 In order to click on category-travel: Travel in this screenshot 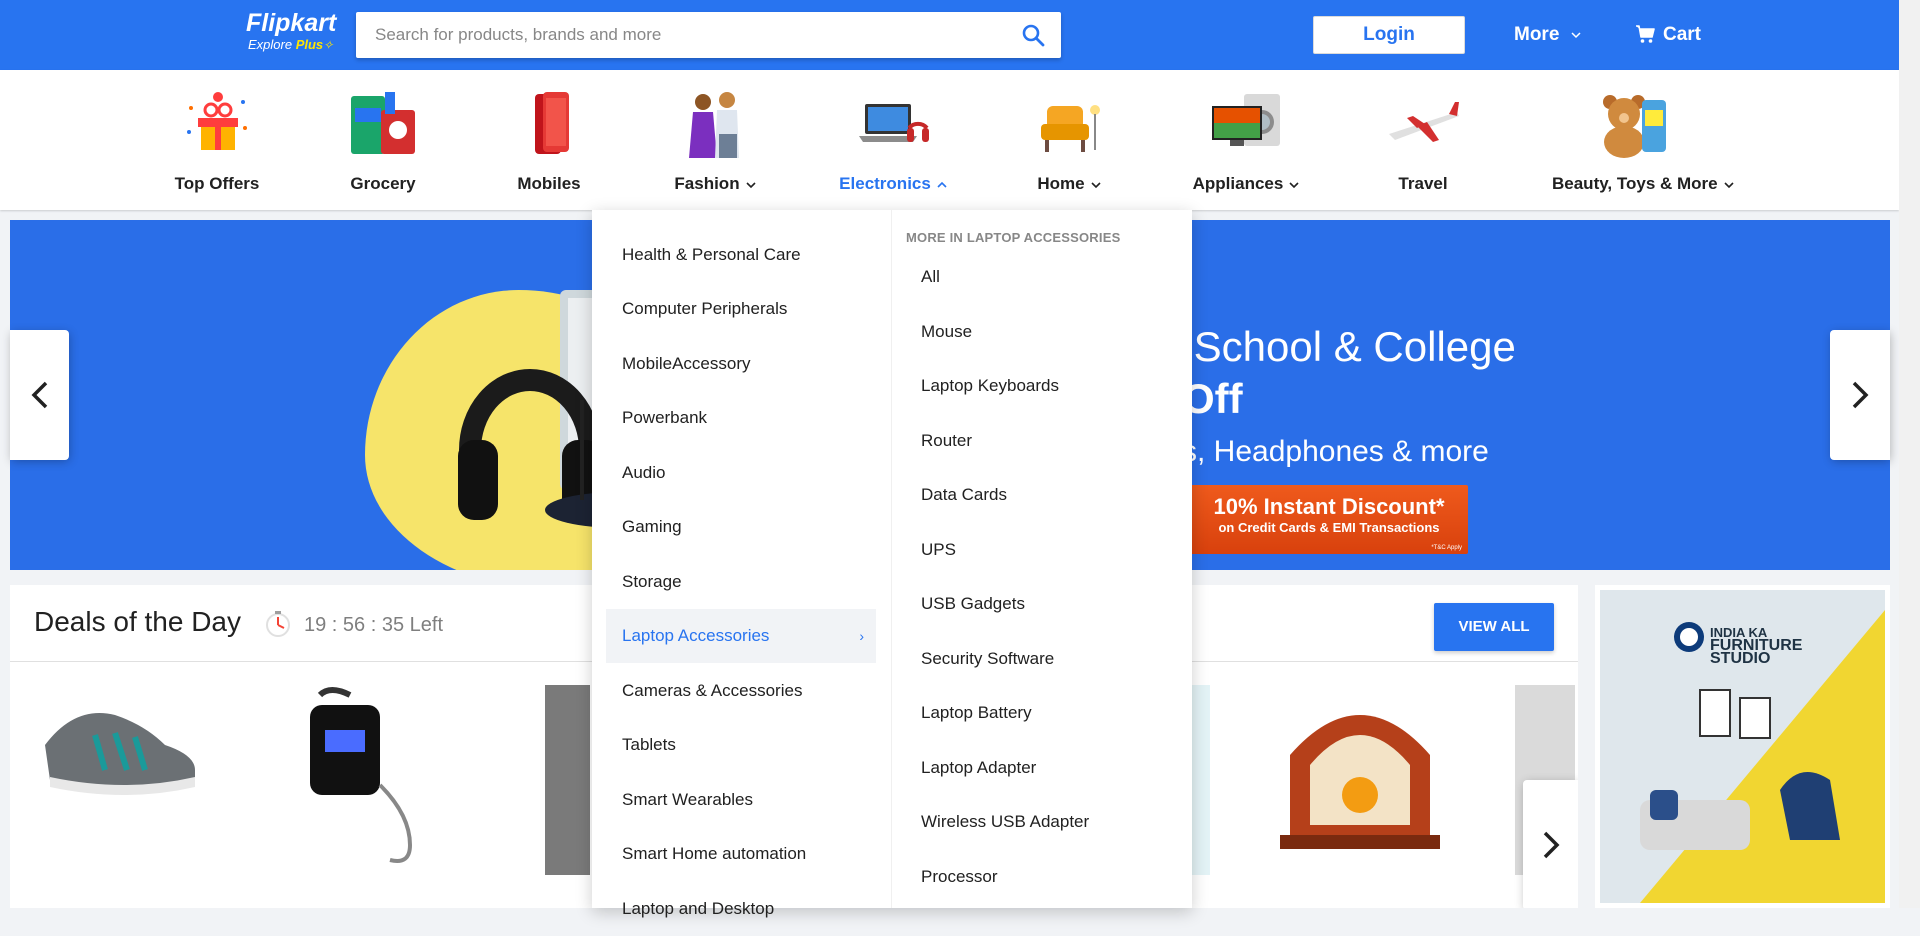, I will do `click(1423, 141)`.